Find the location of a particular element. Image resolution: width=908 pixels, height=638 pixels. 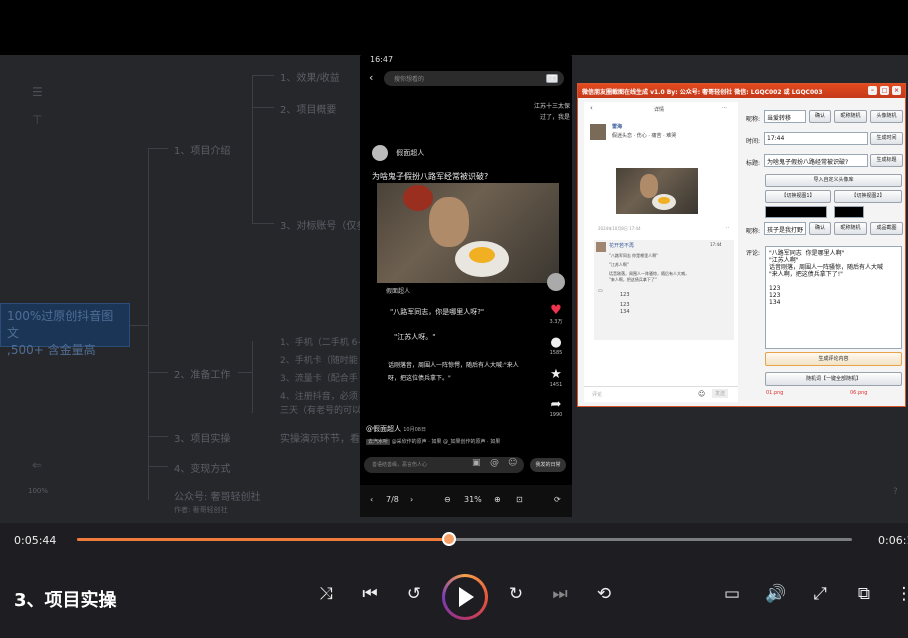

leaf-intro-2: 2、项目概要 is located at coordinates (308, 108).